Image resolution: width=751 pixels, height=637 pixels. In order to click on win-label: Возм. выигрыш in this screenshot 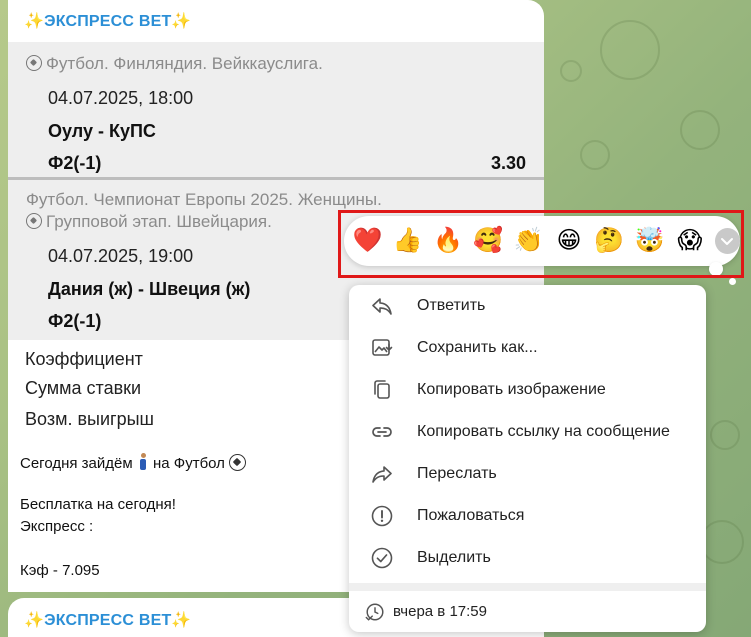, I will do `click(89, 419)`.